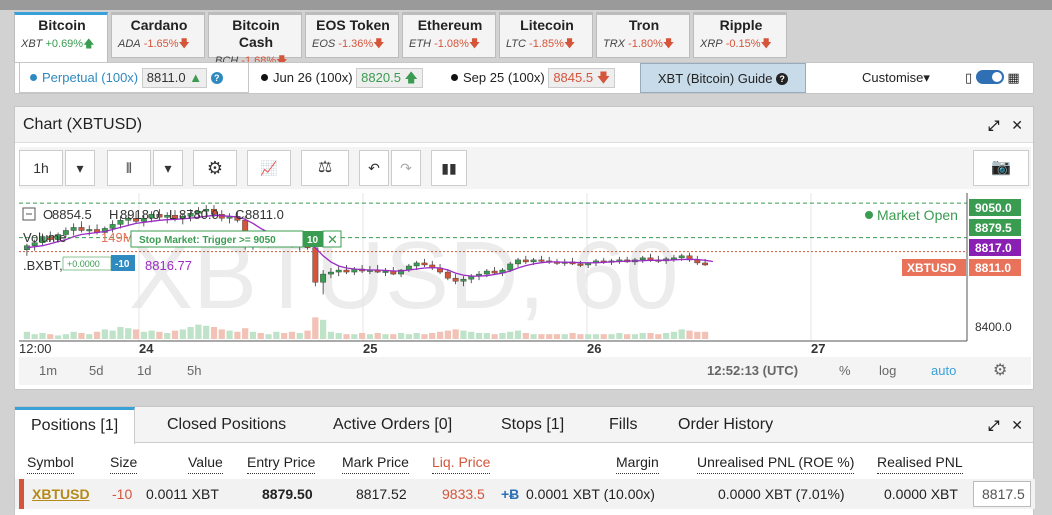 The image size is (1052, 515). I want to click on col-unrealised-pnl: Unrealised PNL (ROE %), so click(776, 462).